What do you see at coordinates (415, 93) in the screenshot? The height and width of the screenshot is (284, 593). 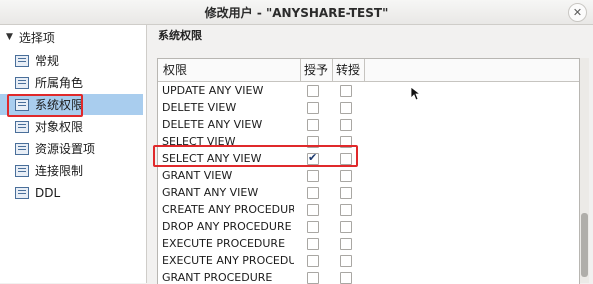 I see `mouse-pointer-icon` at bounding box center [415, 93].